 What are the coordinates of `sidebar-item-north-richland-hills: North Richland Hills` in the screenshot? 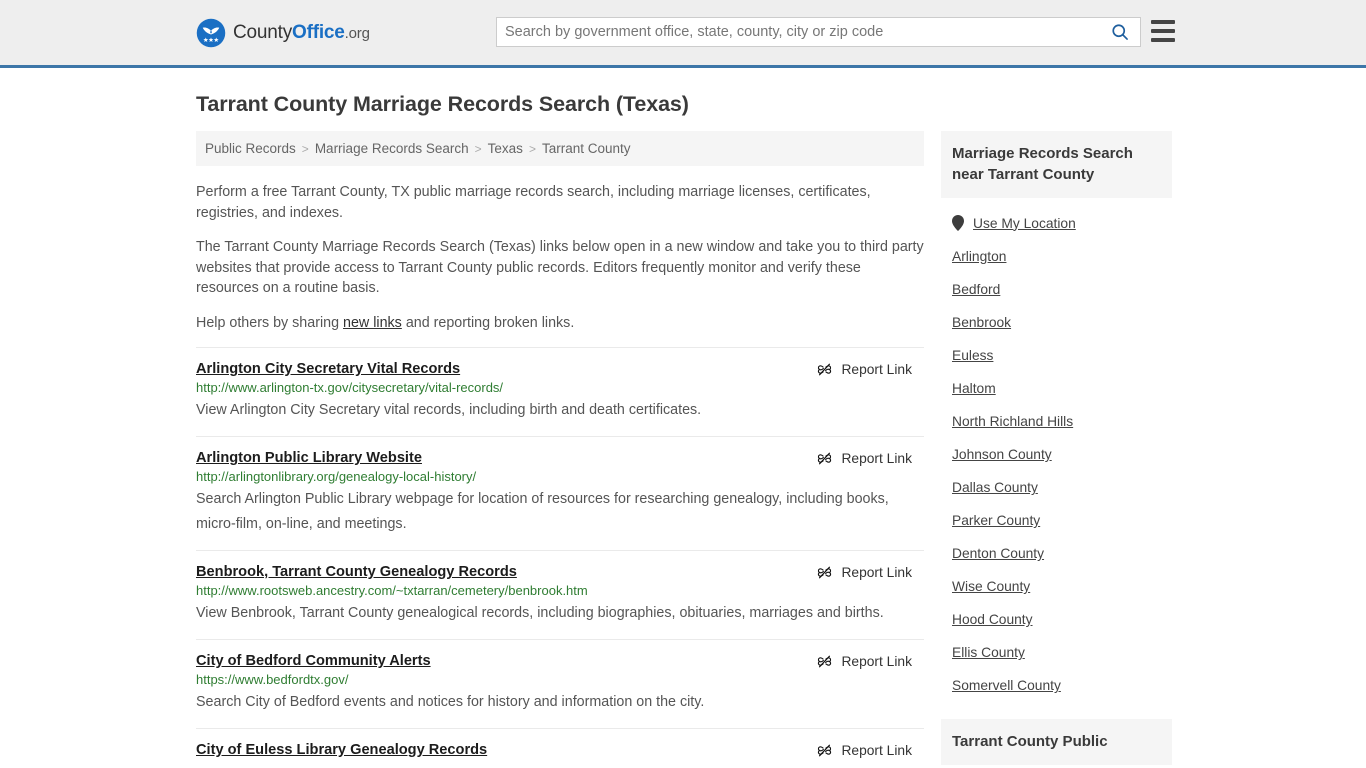 It's located at (1062, 421).